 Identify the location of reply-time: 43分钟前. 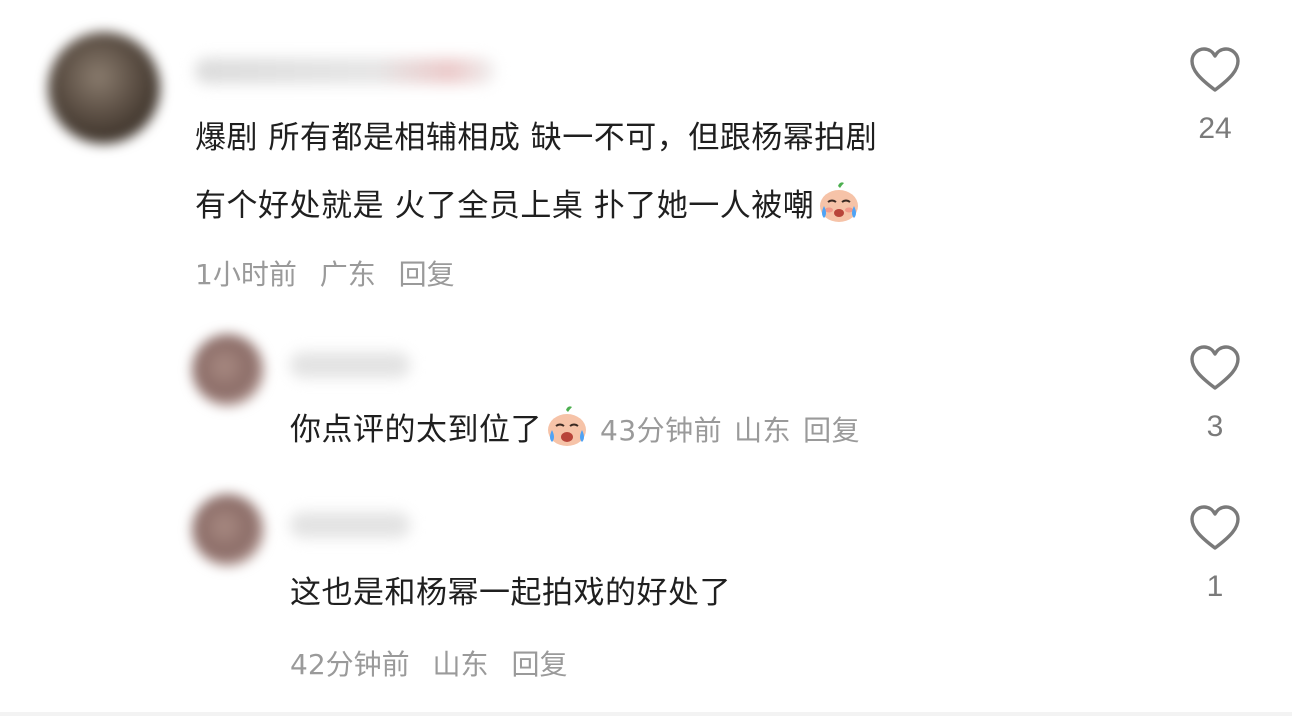
(661, 430).